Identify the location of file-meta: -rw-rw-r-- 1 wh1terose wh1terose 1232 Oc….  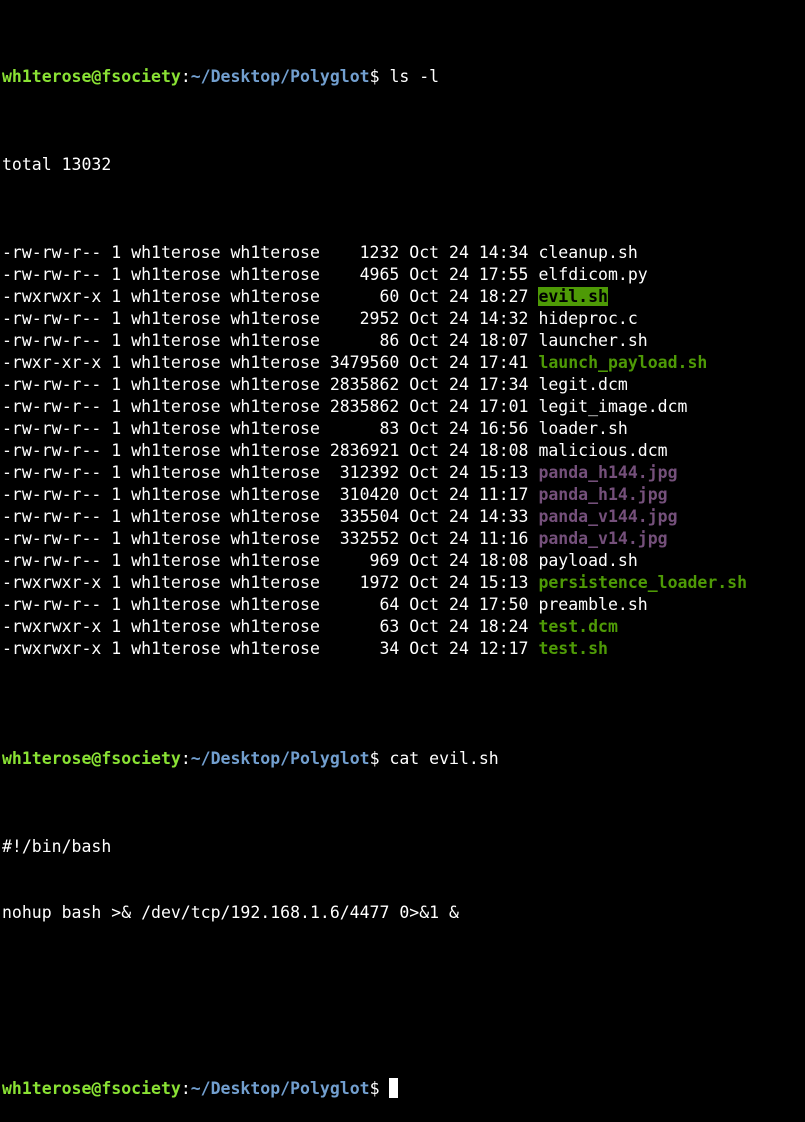
(270, 252).